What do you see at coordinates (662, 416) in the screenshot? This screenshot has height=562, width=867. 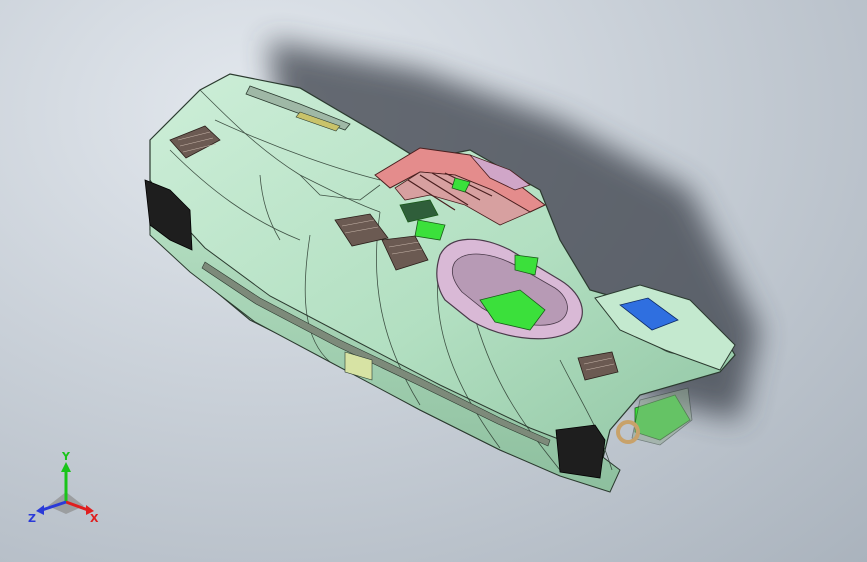 I see `glovebox-actuator` at bounding box center [662, 416].